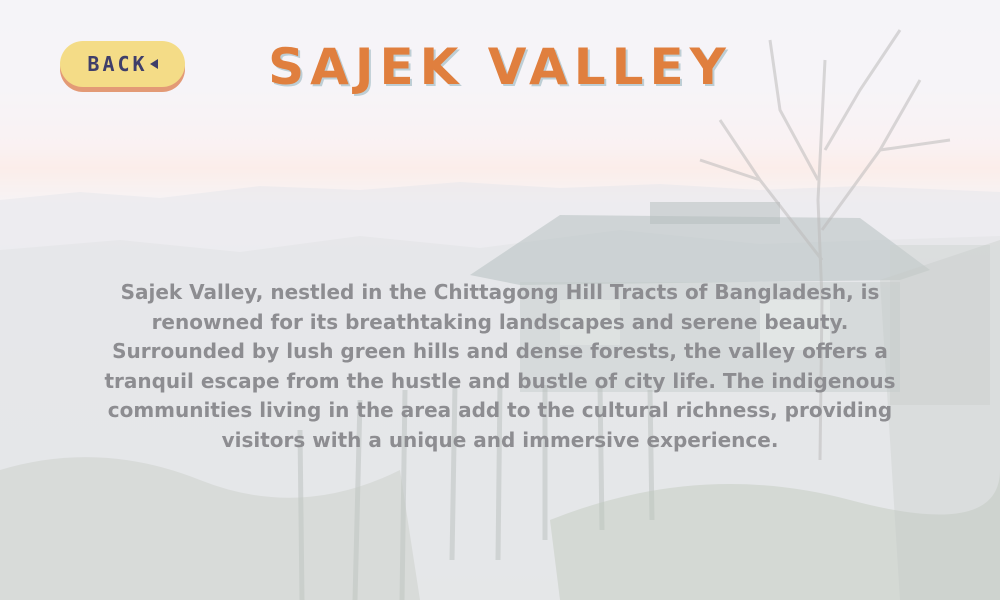  What do you see at coordinates (500, 67) in the screenshot?
I see `page-title: SAJEK VALLEY` at bounding box center [500, 67].